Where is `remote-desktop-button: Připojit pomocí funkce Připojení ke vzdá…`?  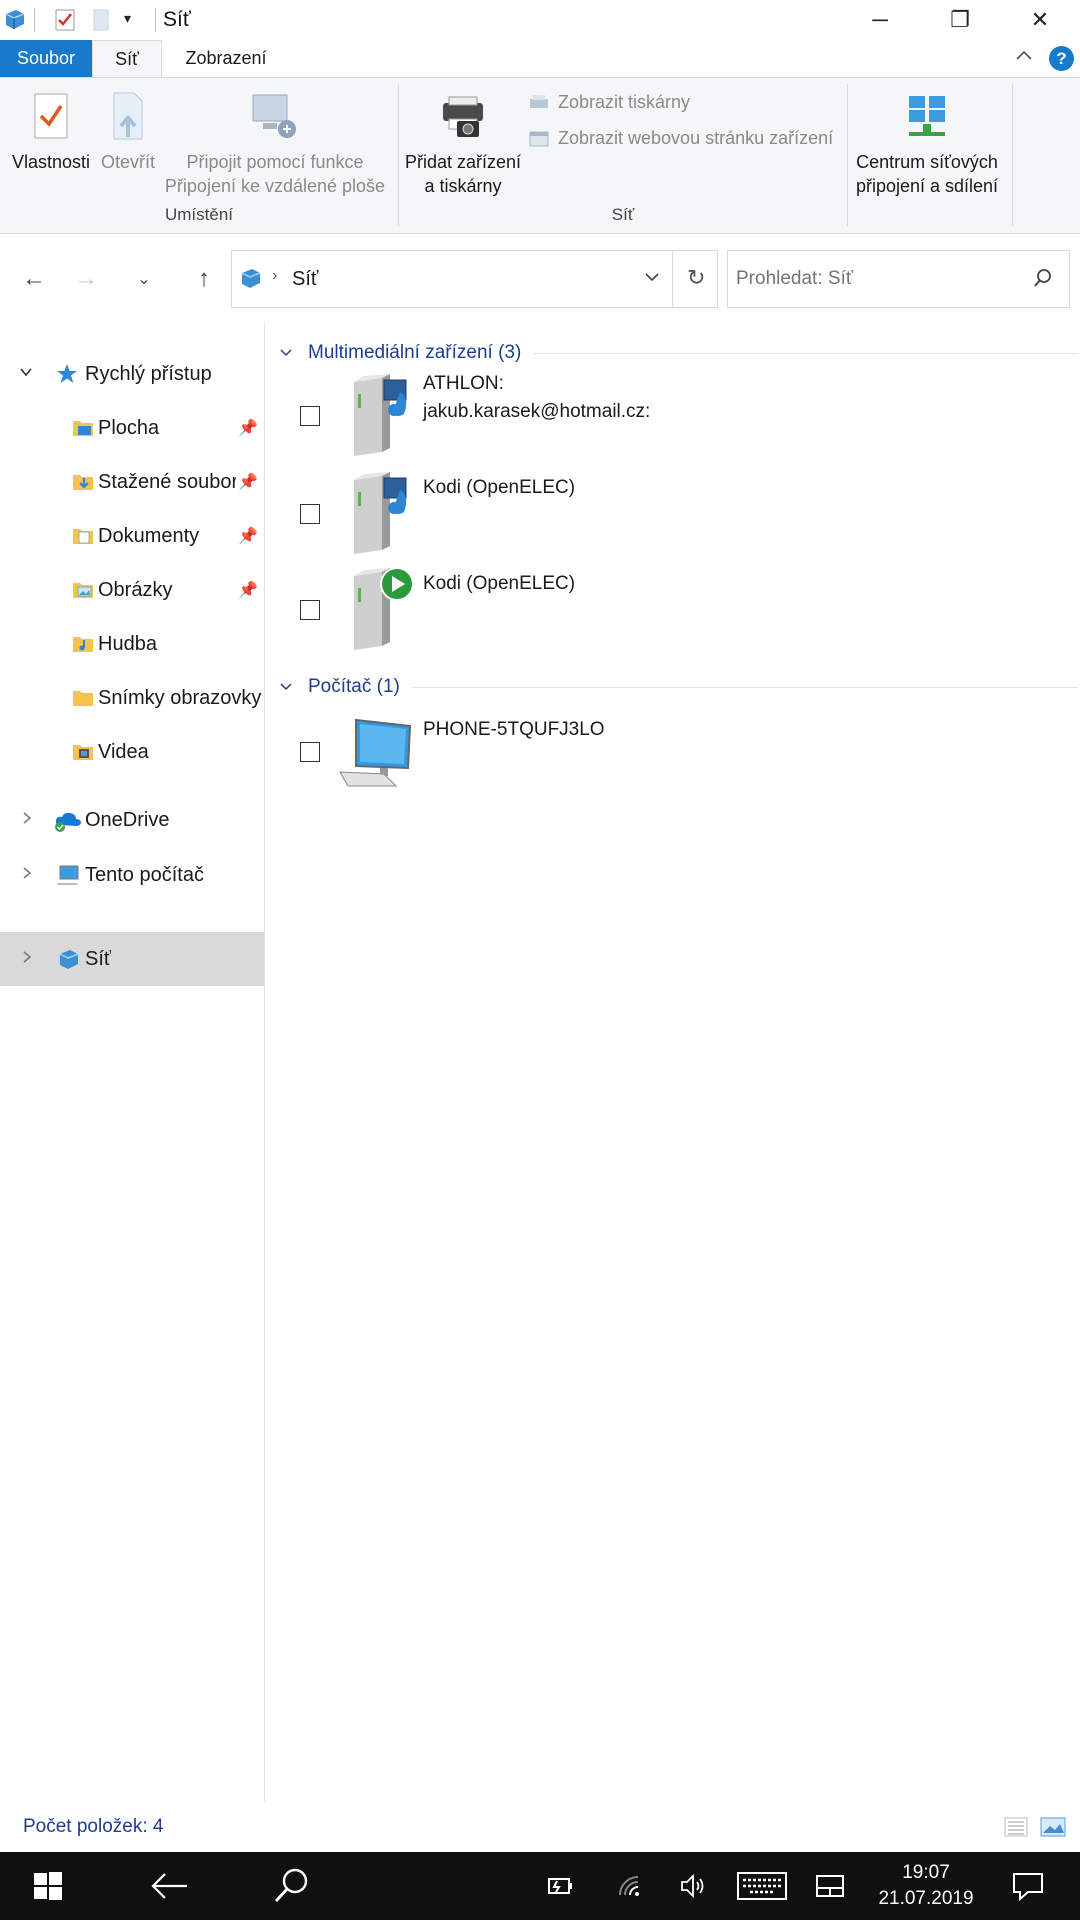 remote-desktop-button: Připojit pomocí funkce Připojení ke vzdá… is located at coordinates (275, 141).